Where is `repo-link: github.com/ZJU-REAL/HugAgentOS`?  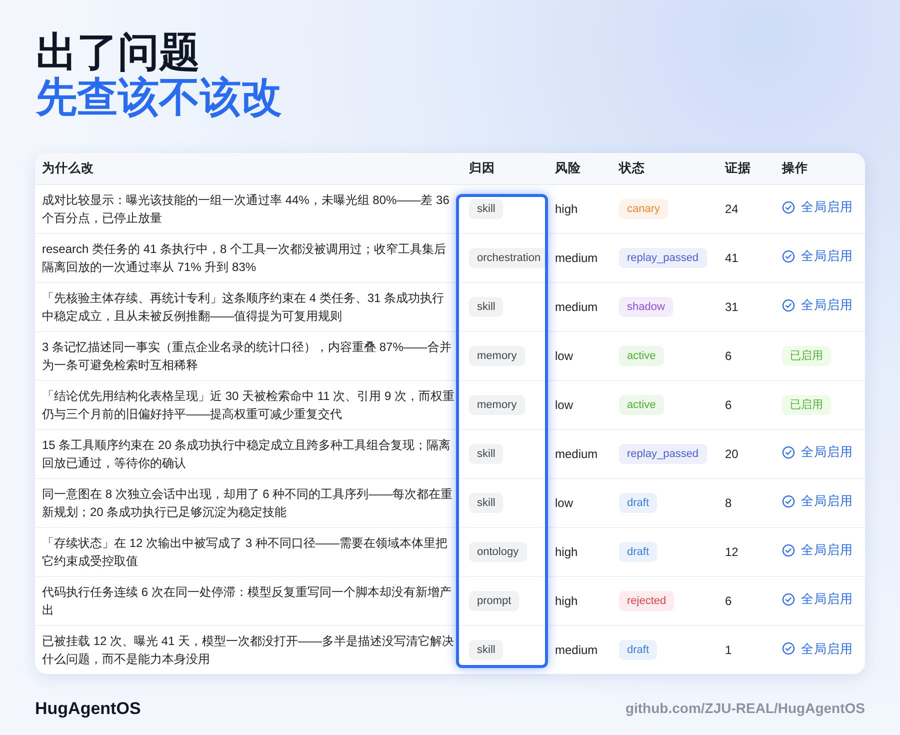 repo-link: github.com/ZJU-REAL/HugAgentOS is located at coordinates (745, 709).